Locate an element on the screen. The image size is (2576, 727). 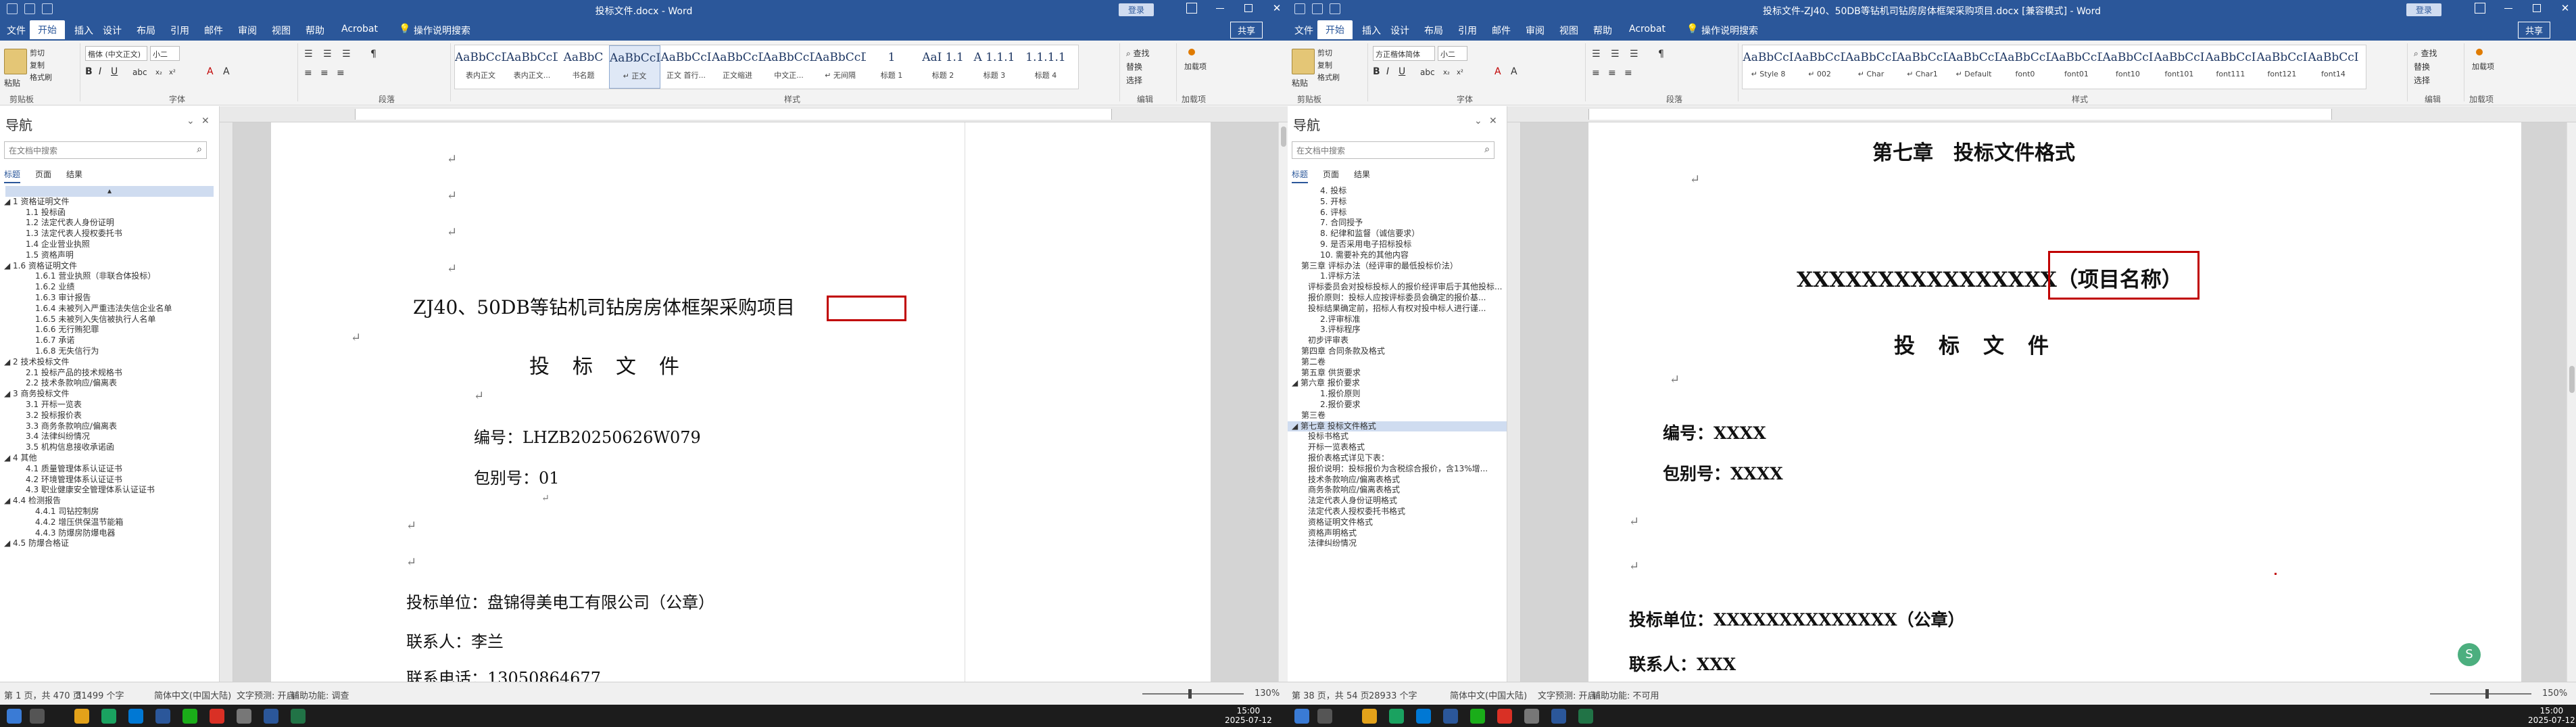
page-indicator: 第 1 页，共 470 页 is located at coordinates (43, 695).